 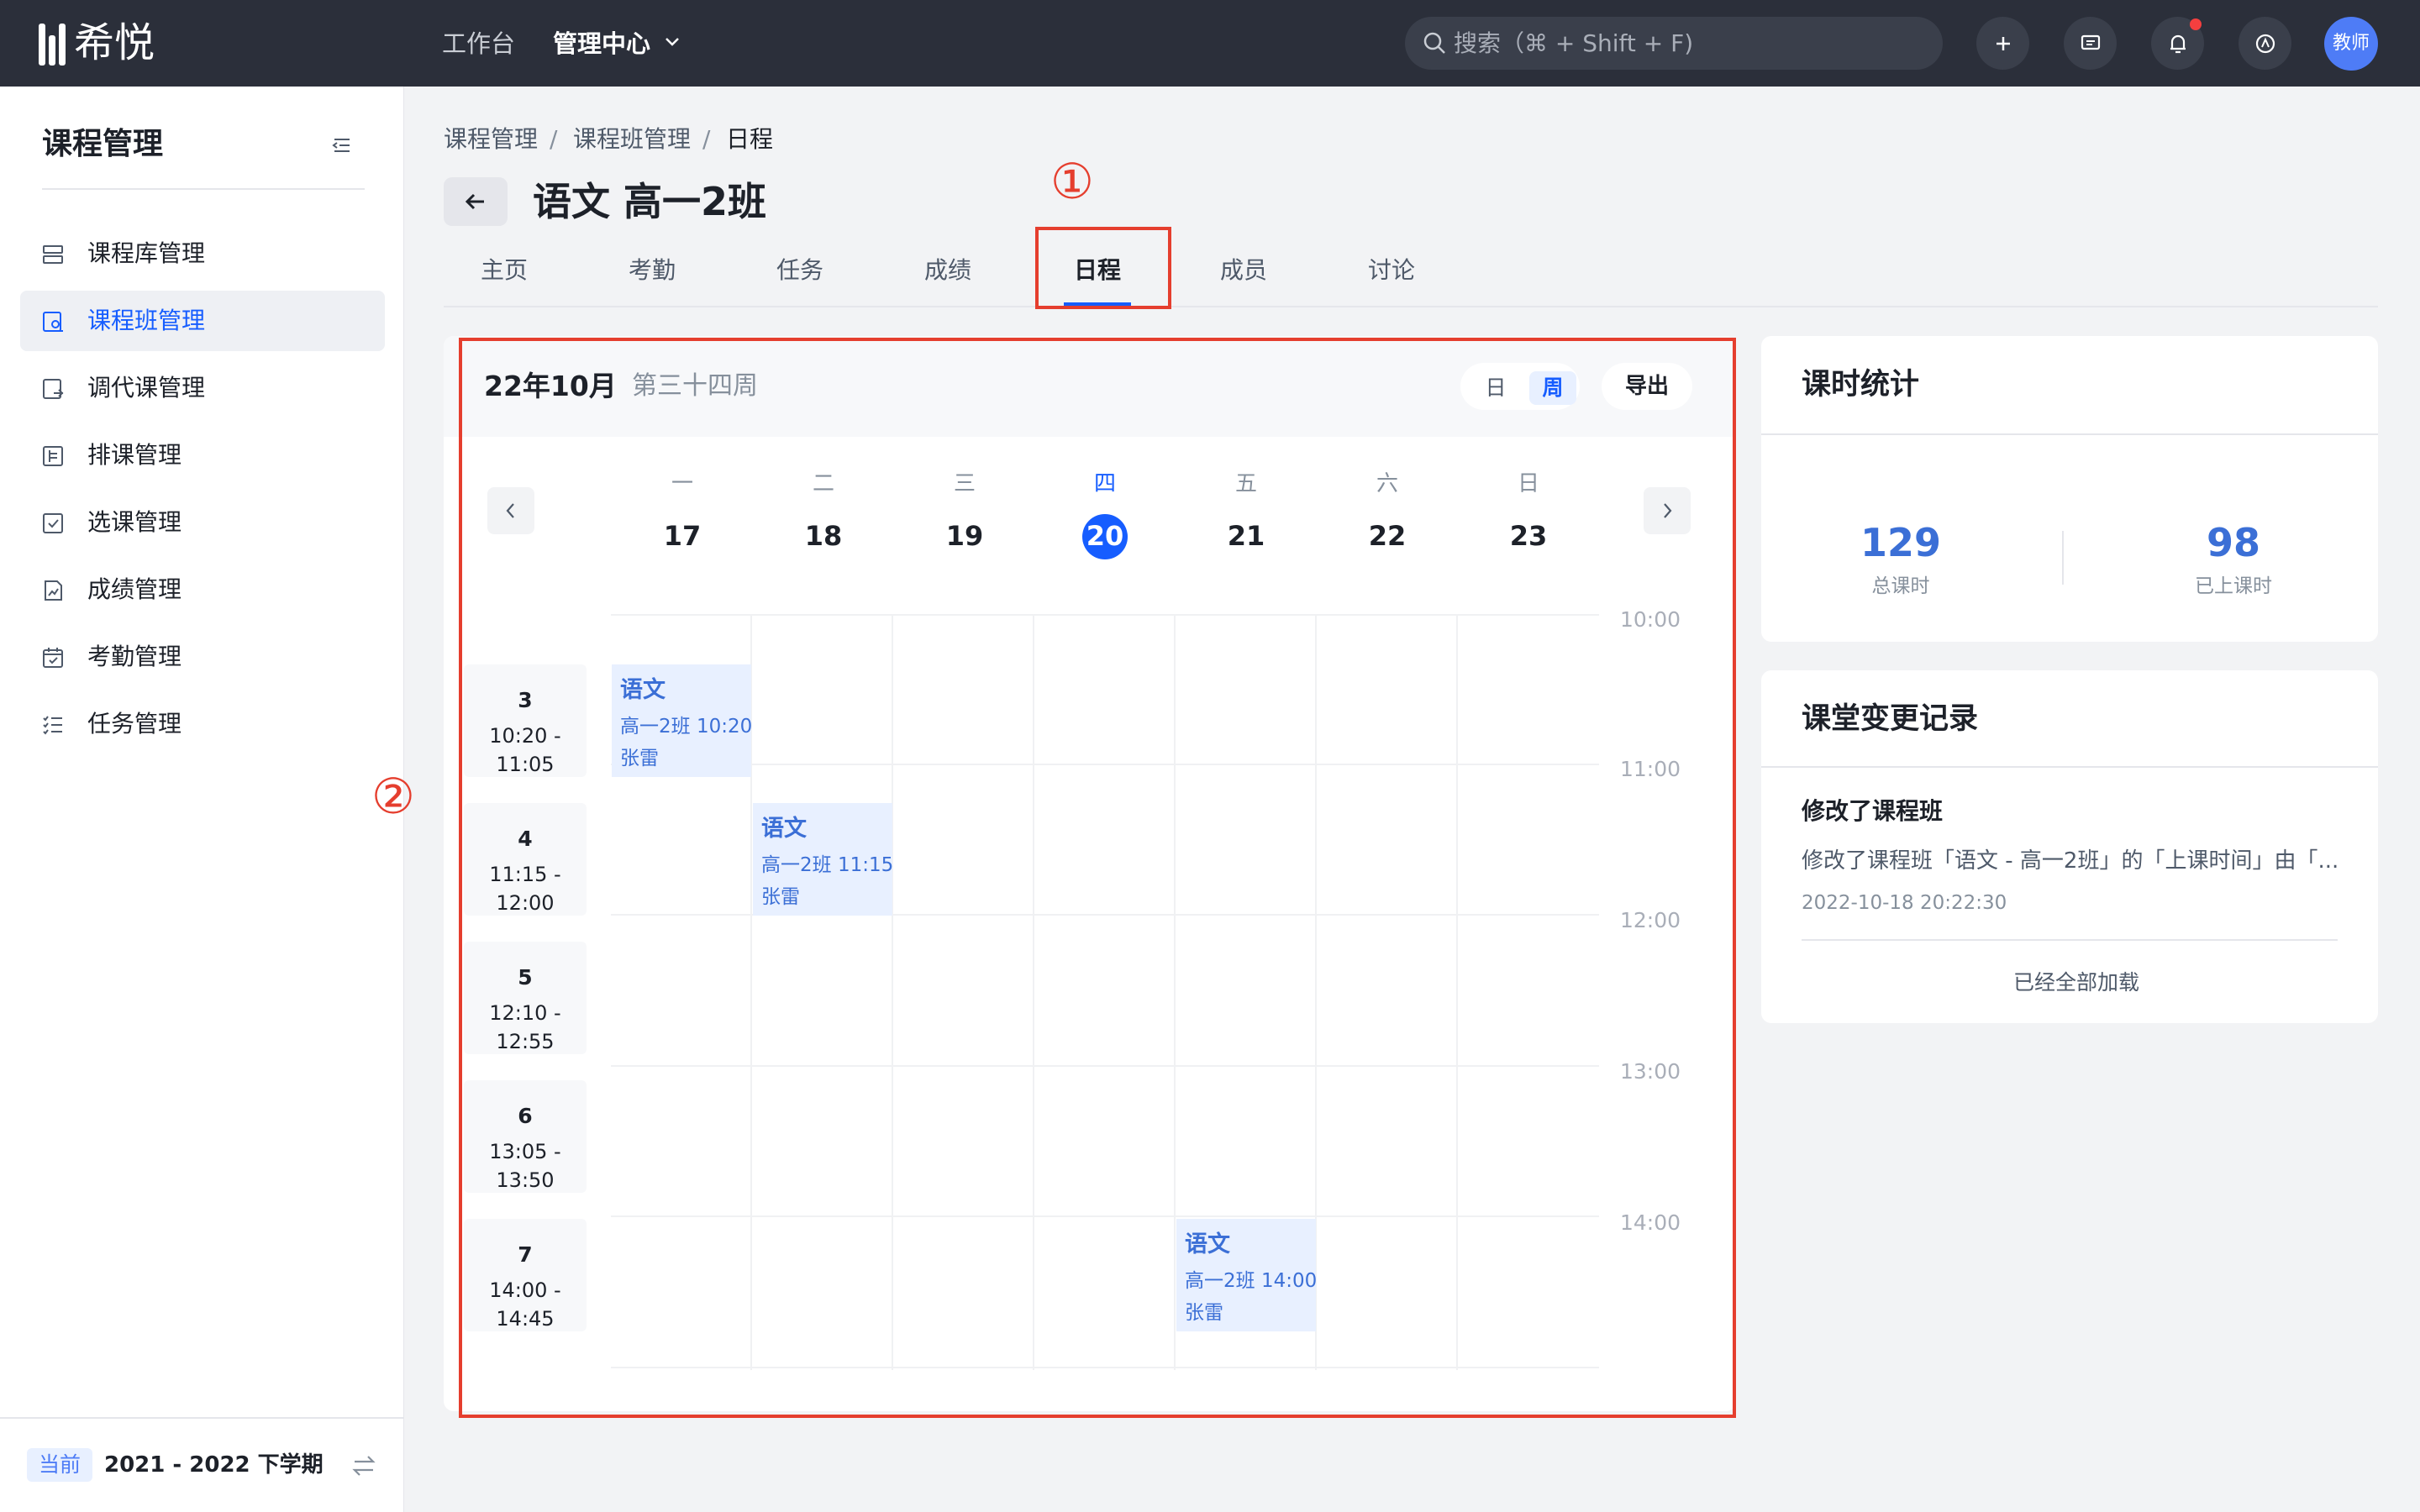 I want to click on tab-members: 成员, so click(x=1243, y=270).